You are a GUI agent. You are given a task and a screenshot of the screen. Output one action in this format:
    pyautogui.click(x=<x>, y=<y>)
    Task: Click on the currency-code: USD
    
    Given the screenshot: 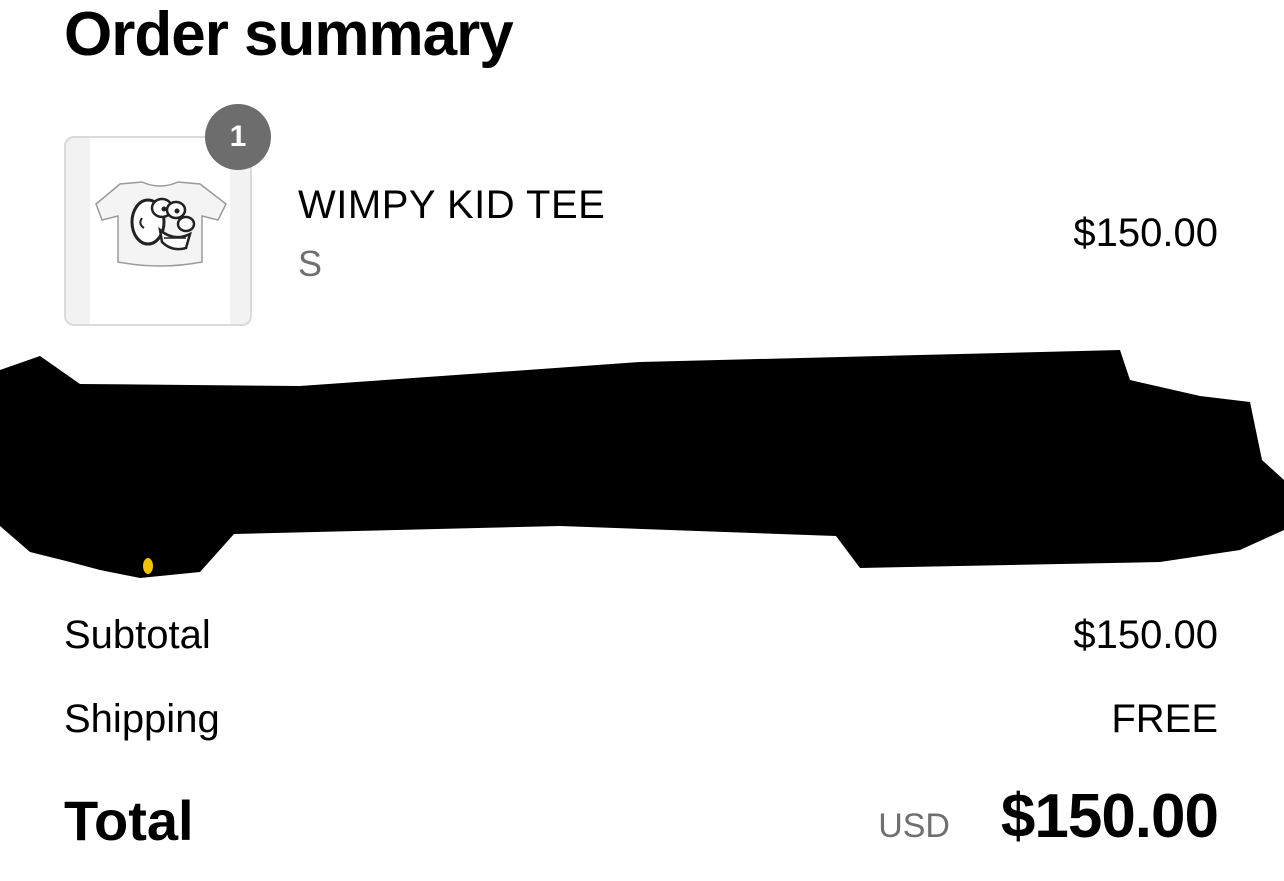 What is the action you would take?
    pyautogui.click(x=914, y=826)
    